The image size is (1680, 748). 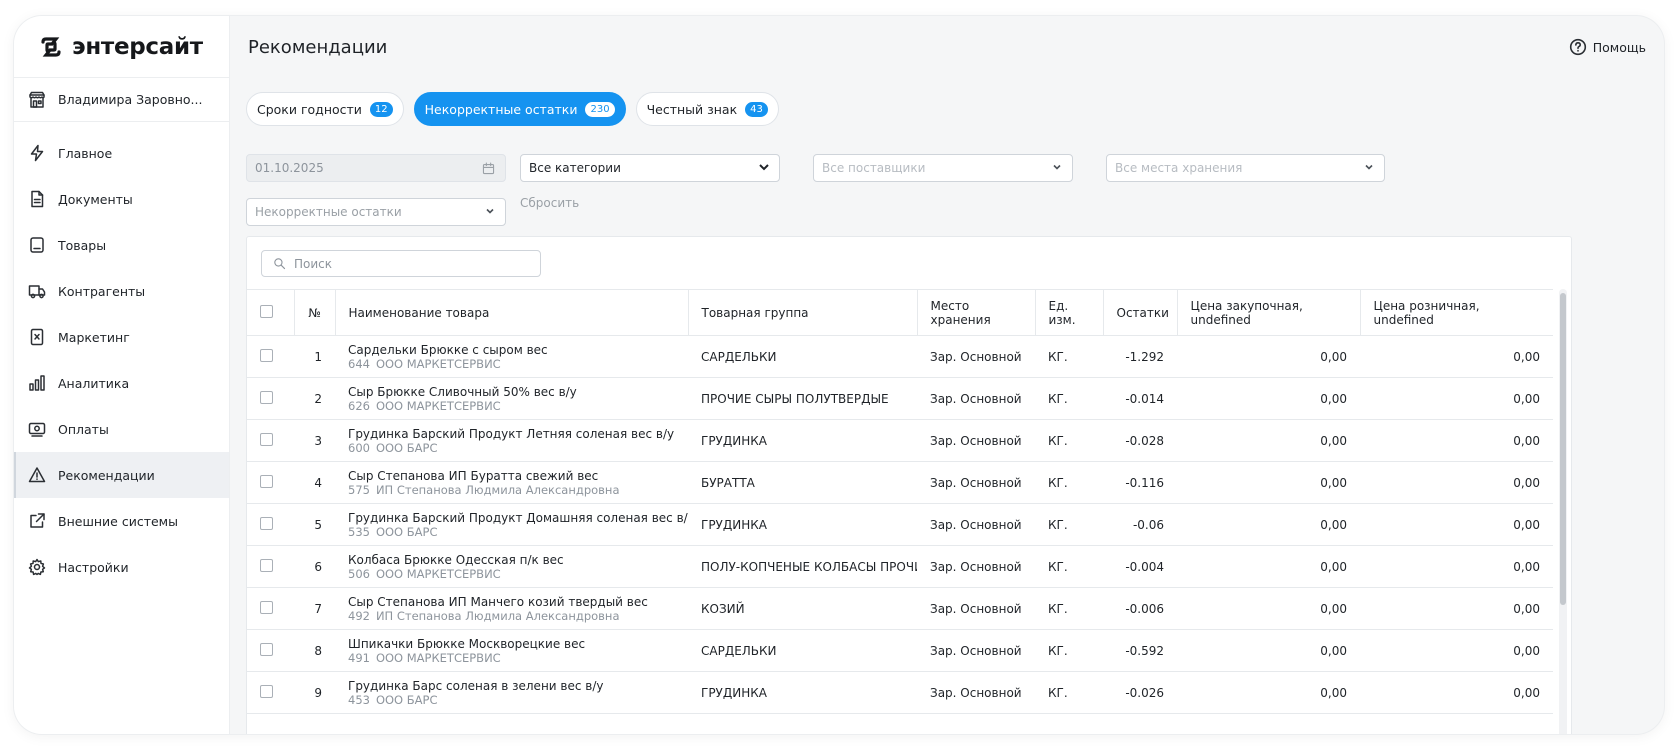 What do you see at coordinates (315, 312) in the screenshot?
I see `column-header-number: №` at bounding box center [315, 312].